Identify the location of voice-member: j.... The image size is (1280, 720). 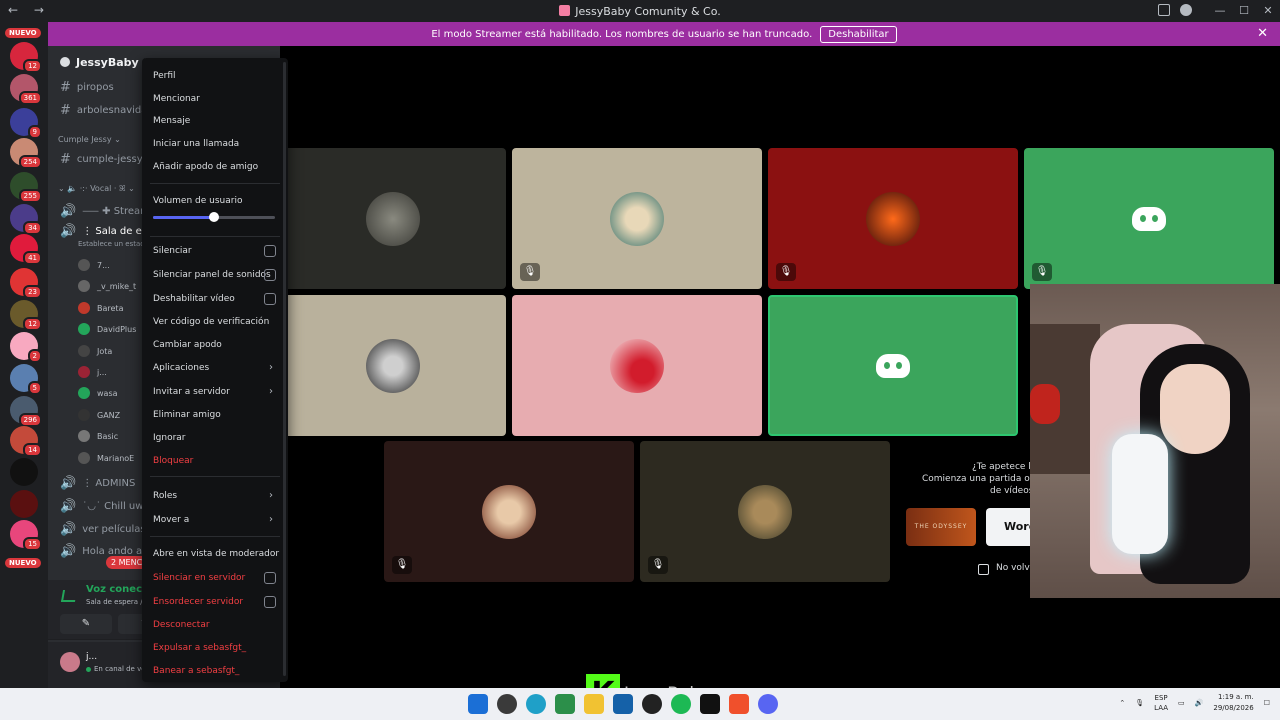
(92, 372).